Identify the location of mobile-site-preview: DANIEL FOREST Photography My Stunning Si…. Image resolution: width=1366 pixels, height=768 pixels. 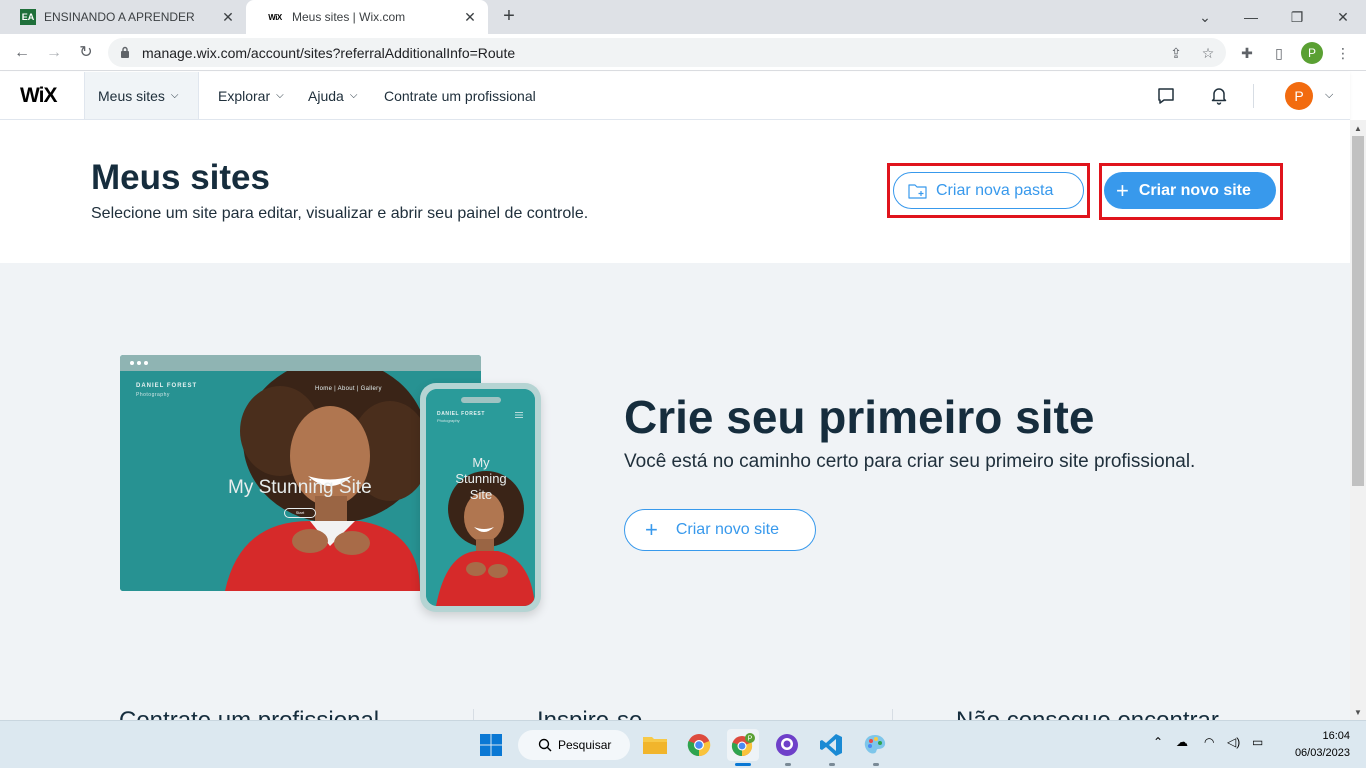
(480, 497).